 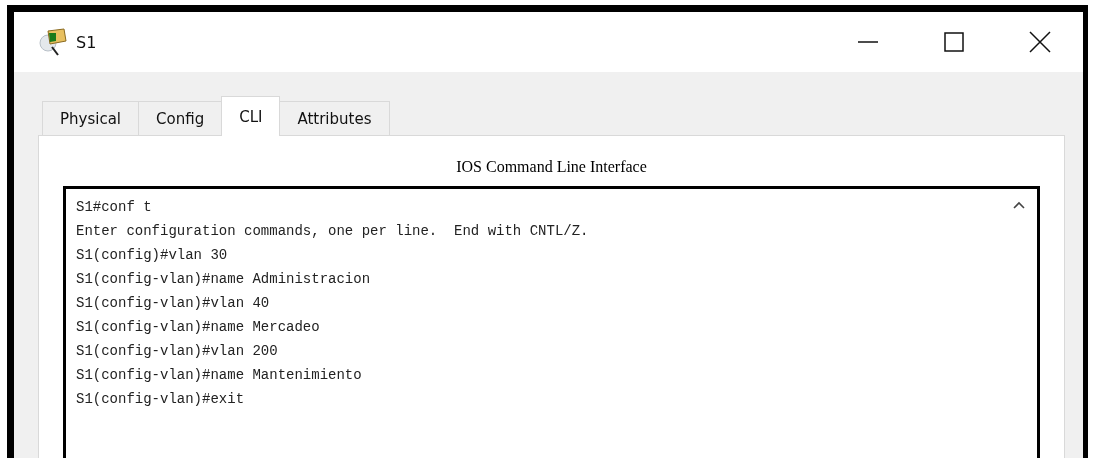 What do you see at coordinates (177, 351) in the screenshot?
I see `terminal-line: S1(config-vlan)#vlan 200` at bounding box center [177, 351].